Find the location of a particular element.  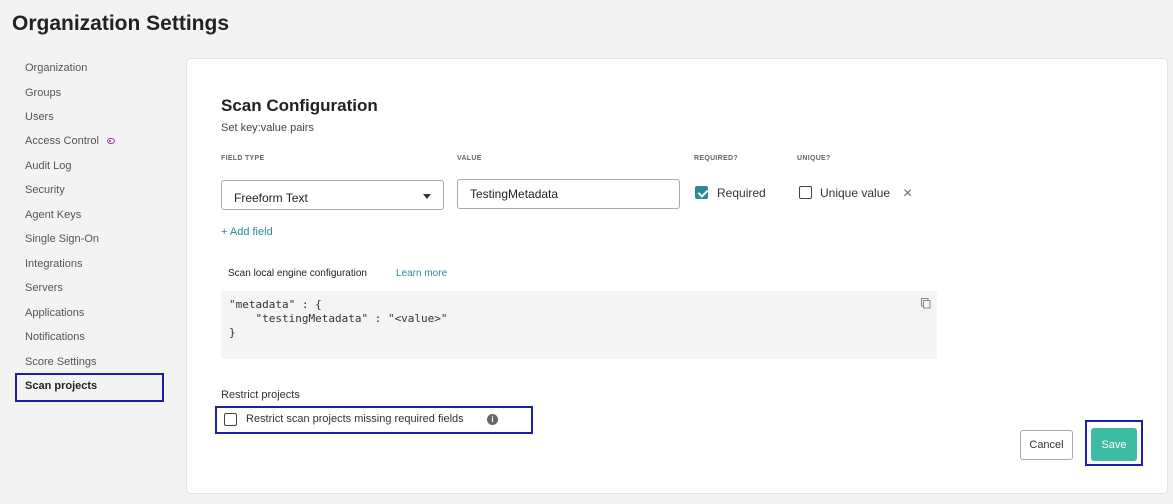

sidebar-item-label: Audit Log is located at coordinates (48, 166).